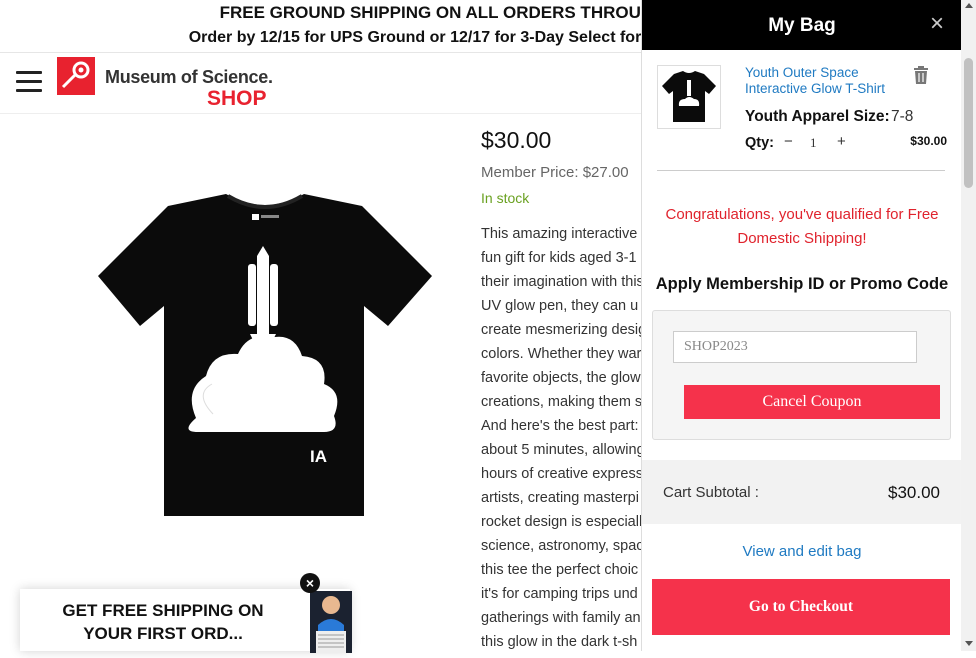 The height and width of the screenshot is (658, 976). I want to click on size-label: Youth Apparel Size:, so click(817, 116).